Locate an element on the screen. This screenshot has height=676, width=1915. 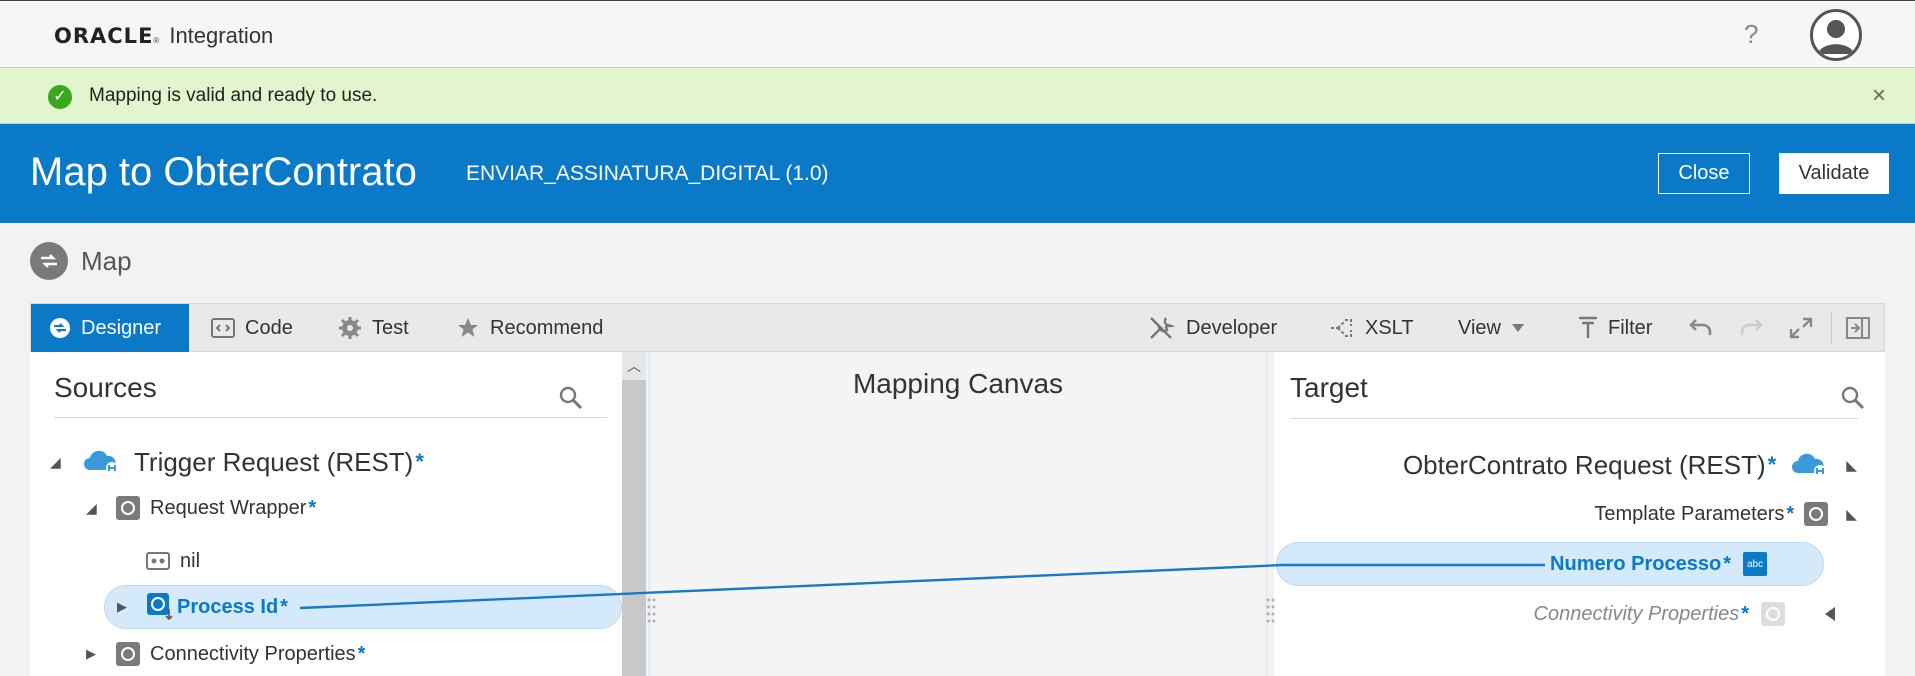
filter-button: Filter is located at coordinates (1615, 328).